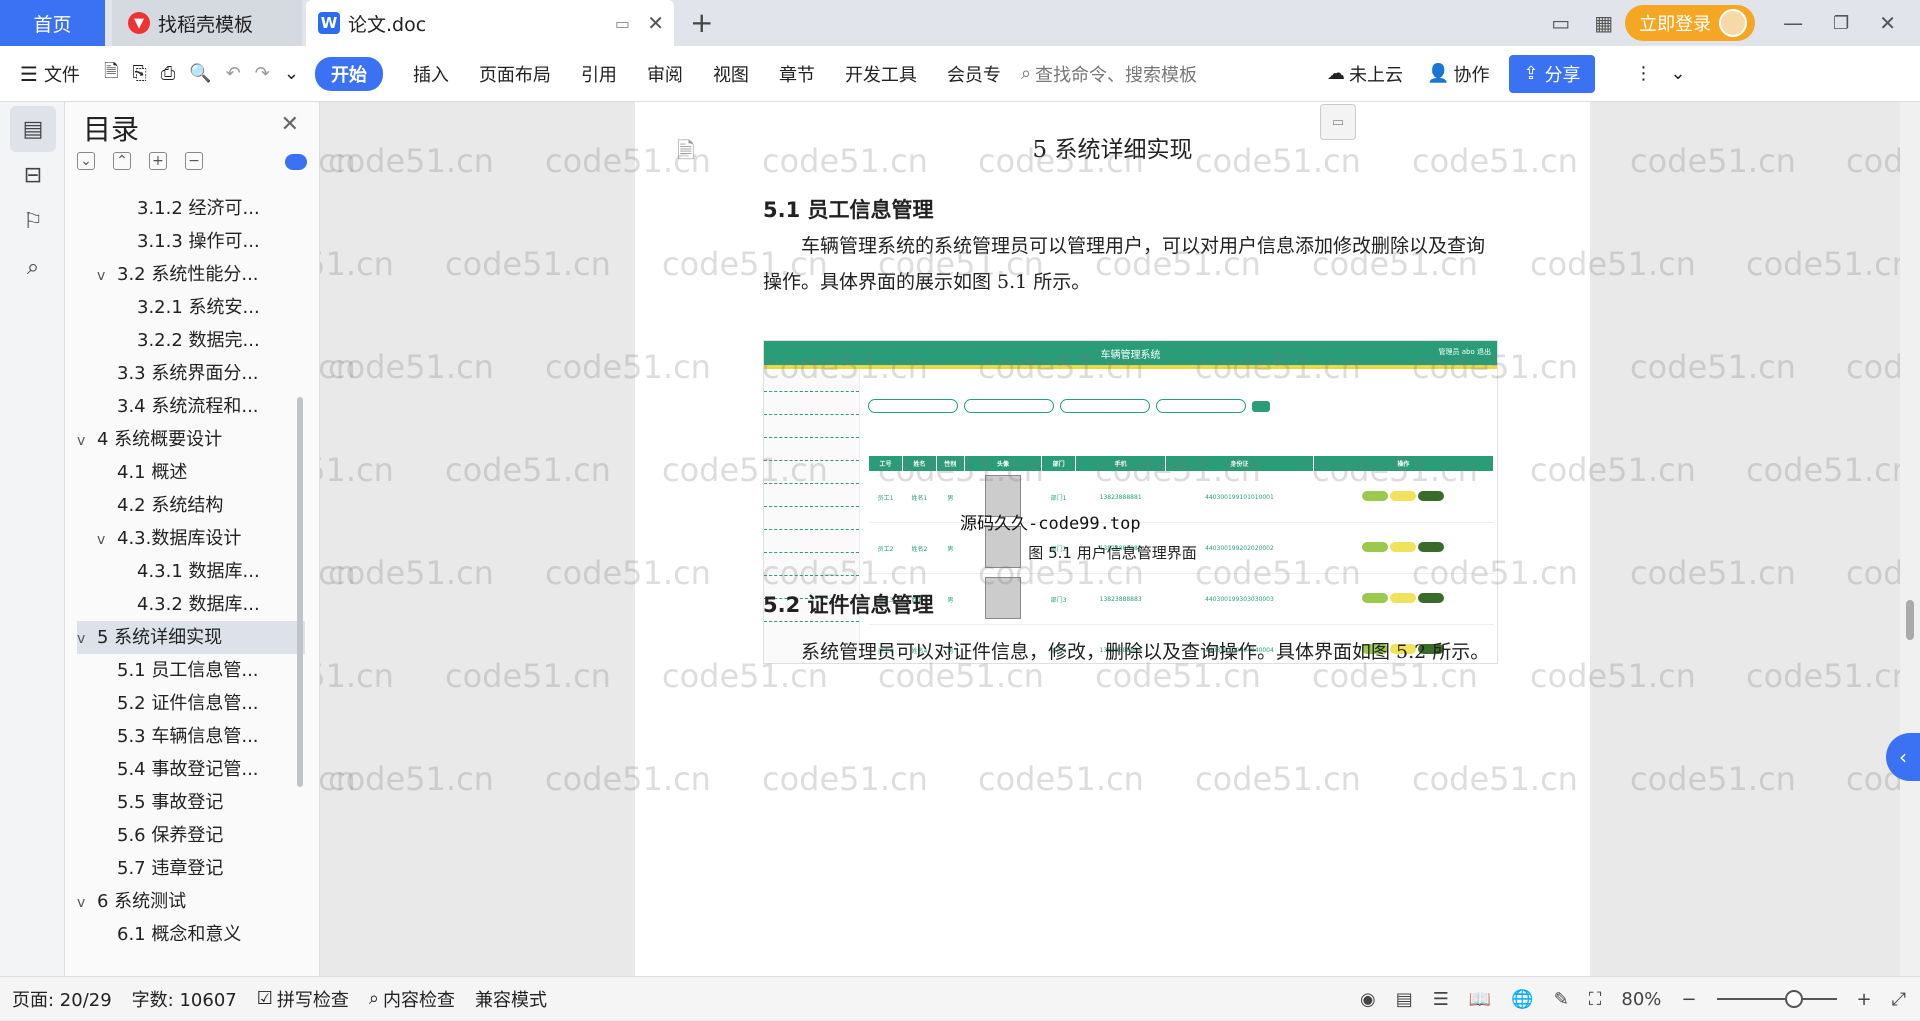 The width and height of the screenshot is (1920, 1021). Describe the element at coordinates (490, 23) in the screenshot. I see `tab-document: W 论文.doc ▭ ✕` at that location.